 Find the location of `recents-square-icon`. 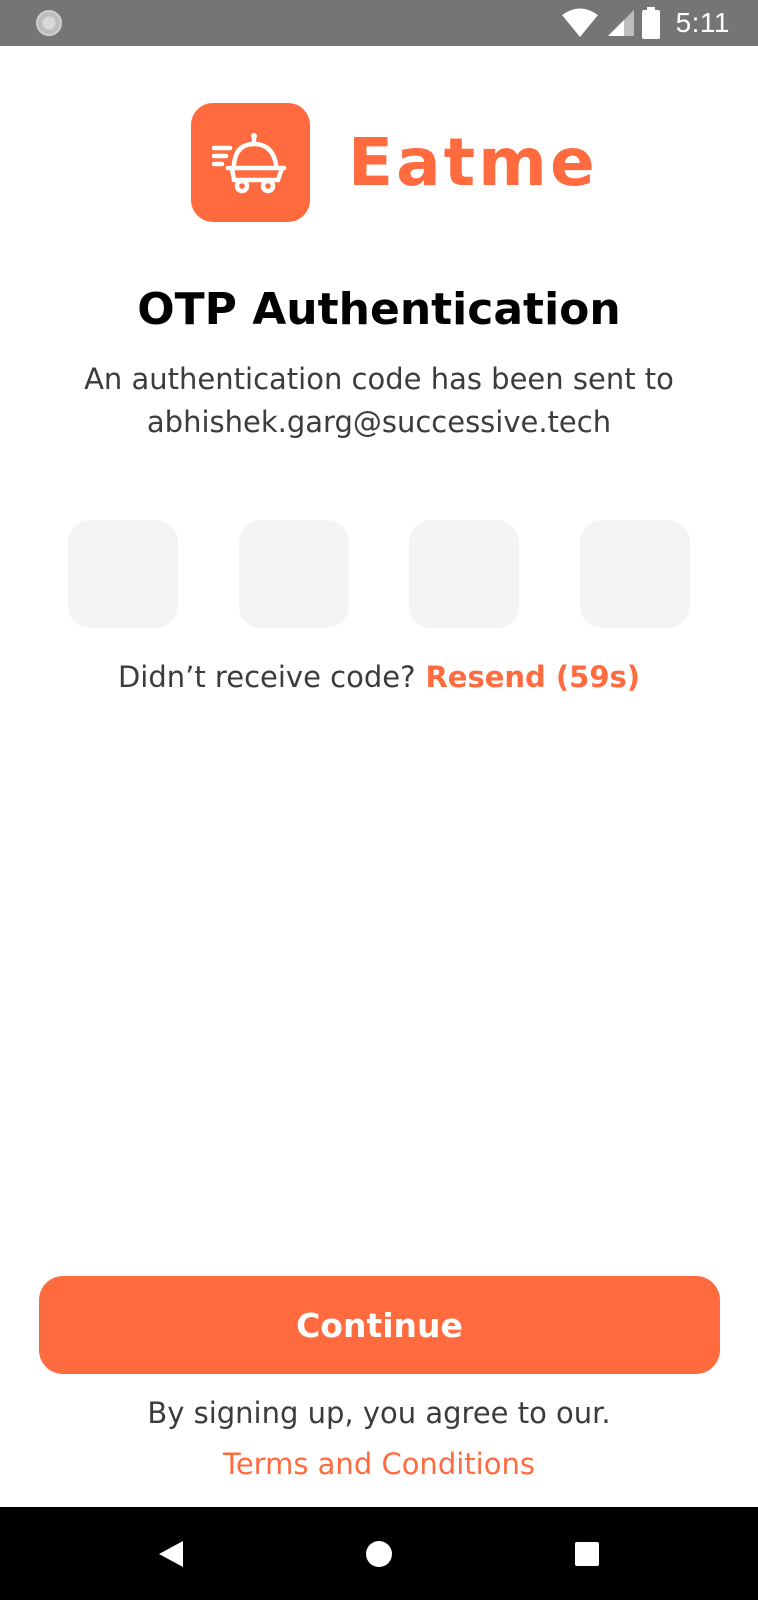

recents-square-icon is located at coordinates (587, 1554).